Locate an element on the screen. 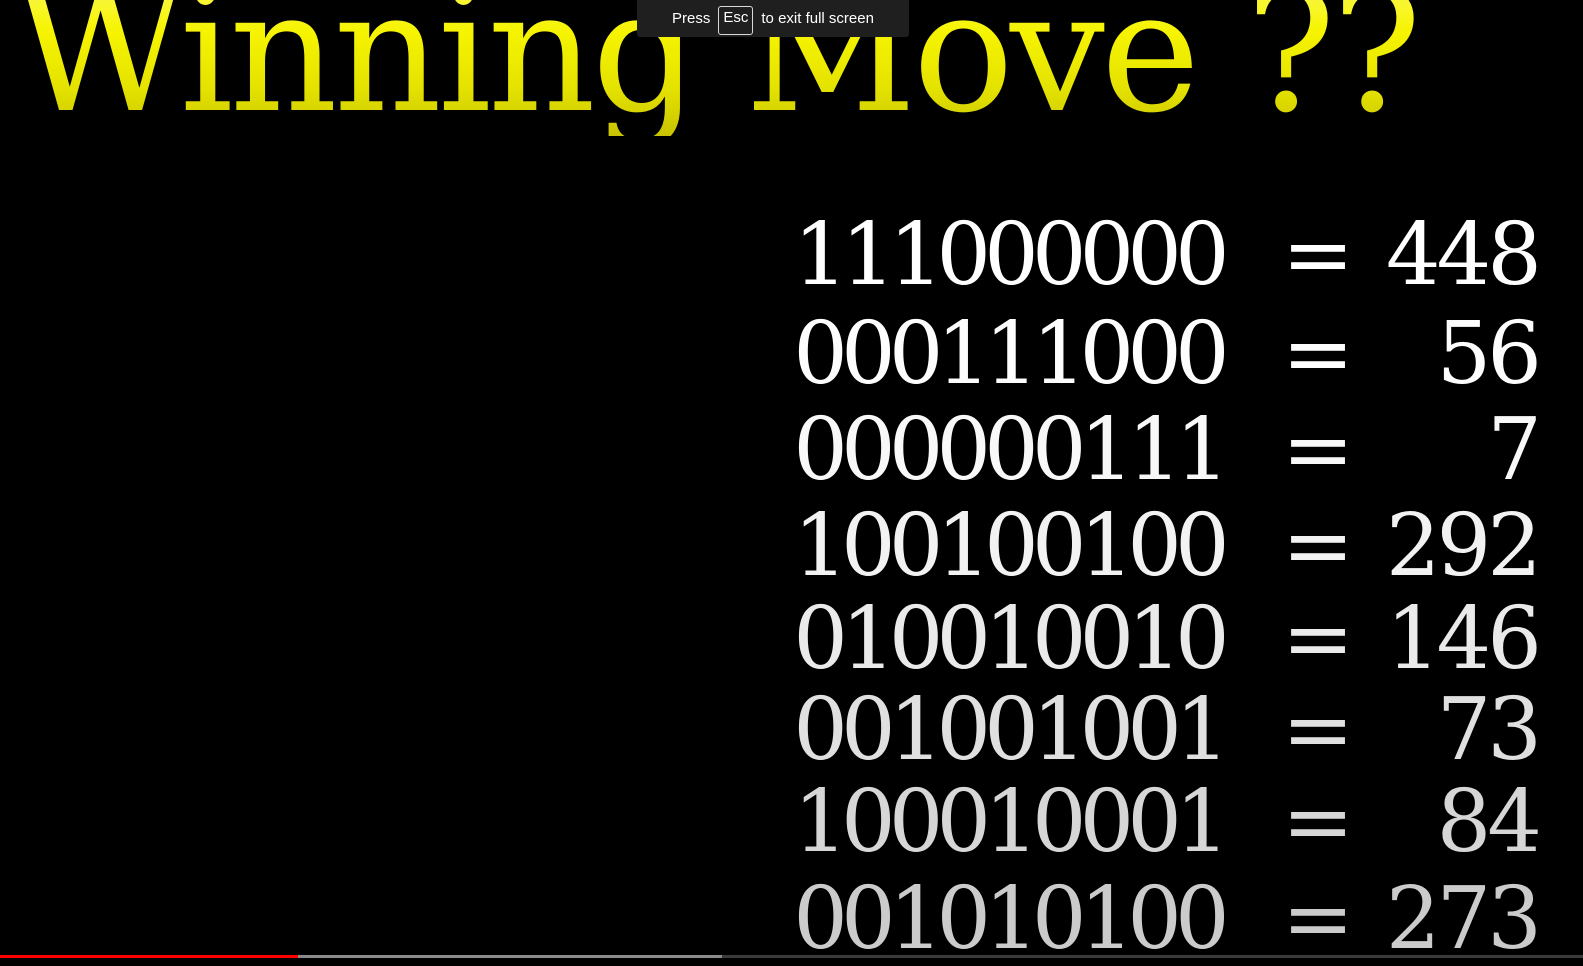  decimal-value: 146 is located at coordinates (1463, 639).